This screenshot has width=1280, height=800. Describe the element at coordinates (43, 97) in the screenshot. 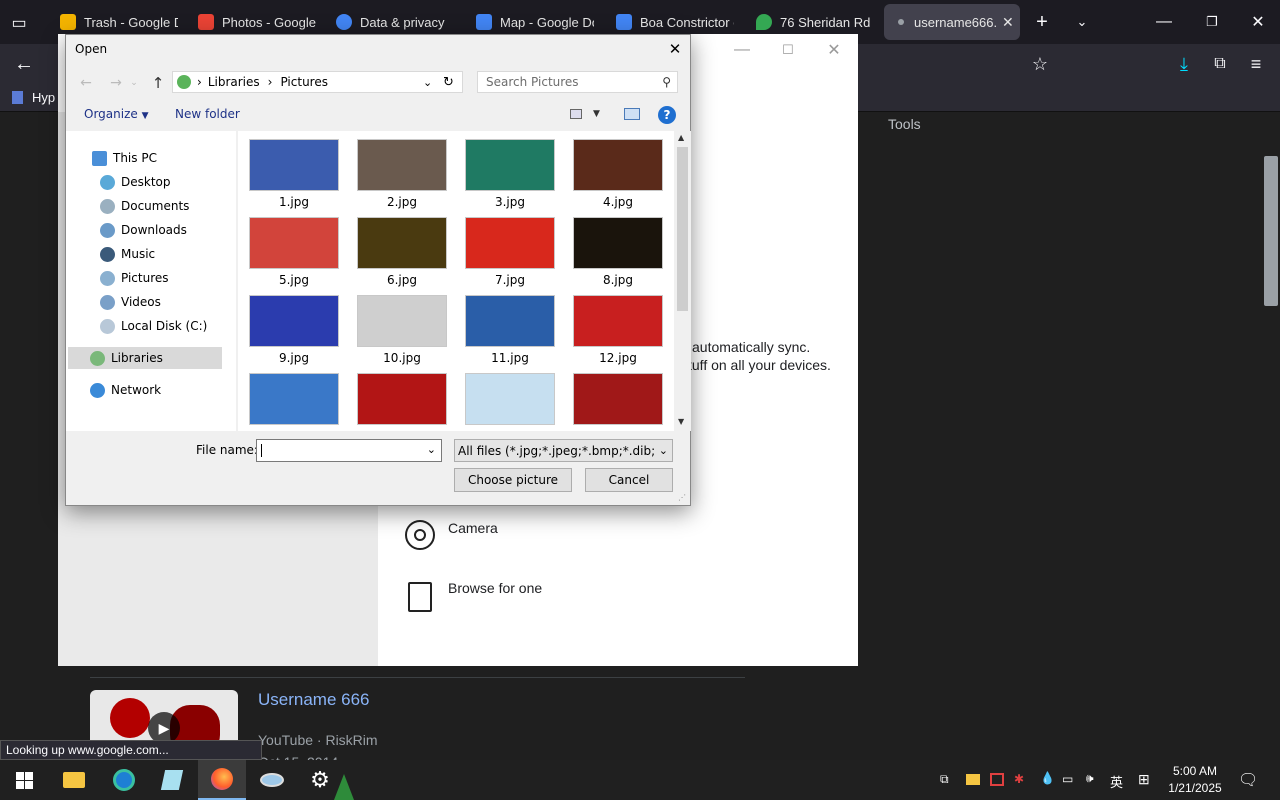

I see `bookmark-item: Hyp` at that location.